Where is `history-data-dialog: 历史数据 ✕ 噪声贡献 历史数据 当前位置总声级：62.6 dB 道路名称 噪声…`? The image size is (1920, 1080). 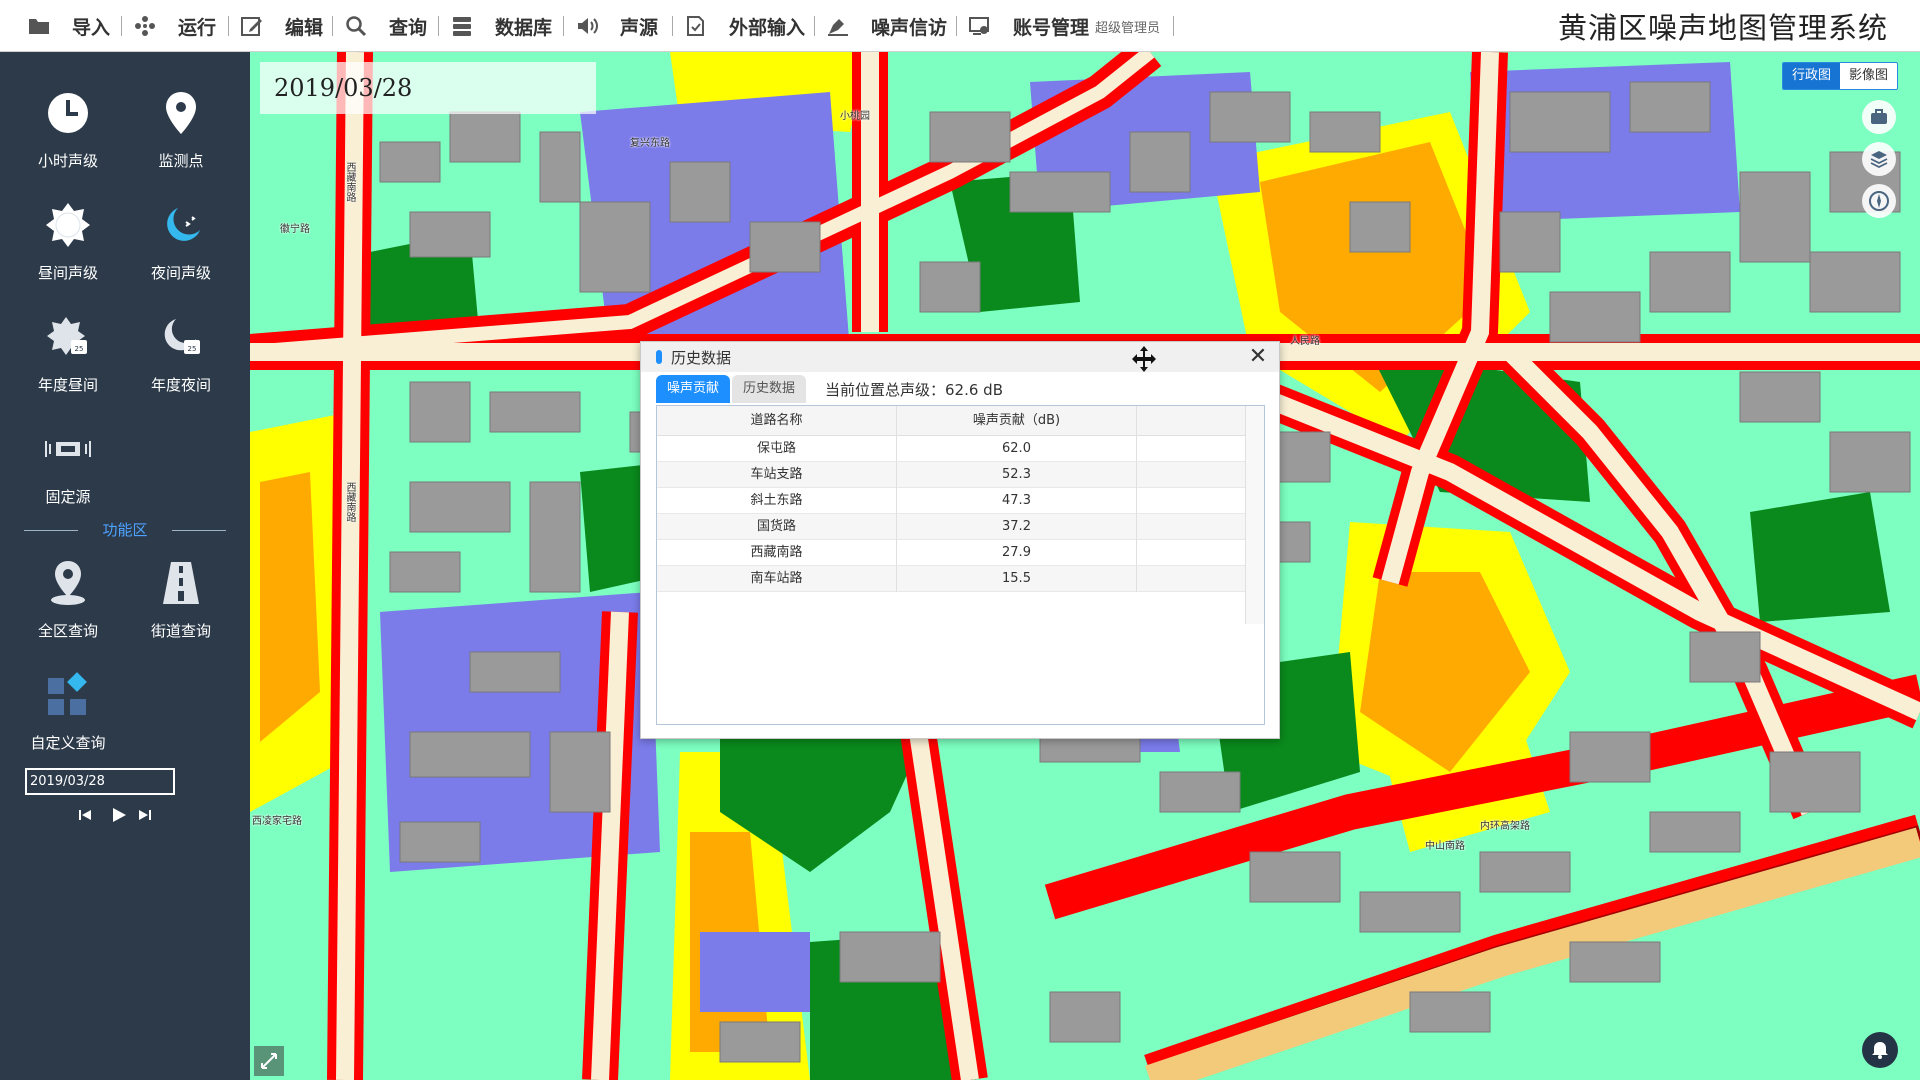 history-data-dialog: 历史数据 ✕ 噪声贡献 历史数据 当前位置总声级：62.6 dB 道路名称 噪声… is located at coordinates (960, 540).